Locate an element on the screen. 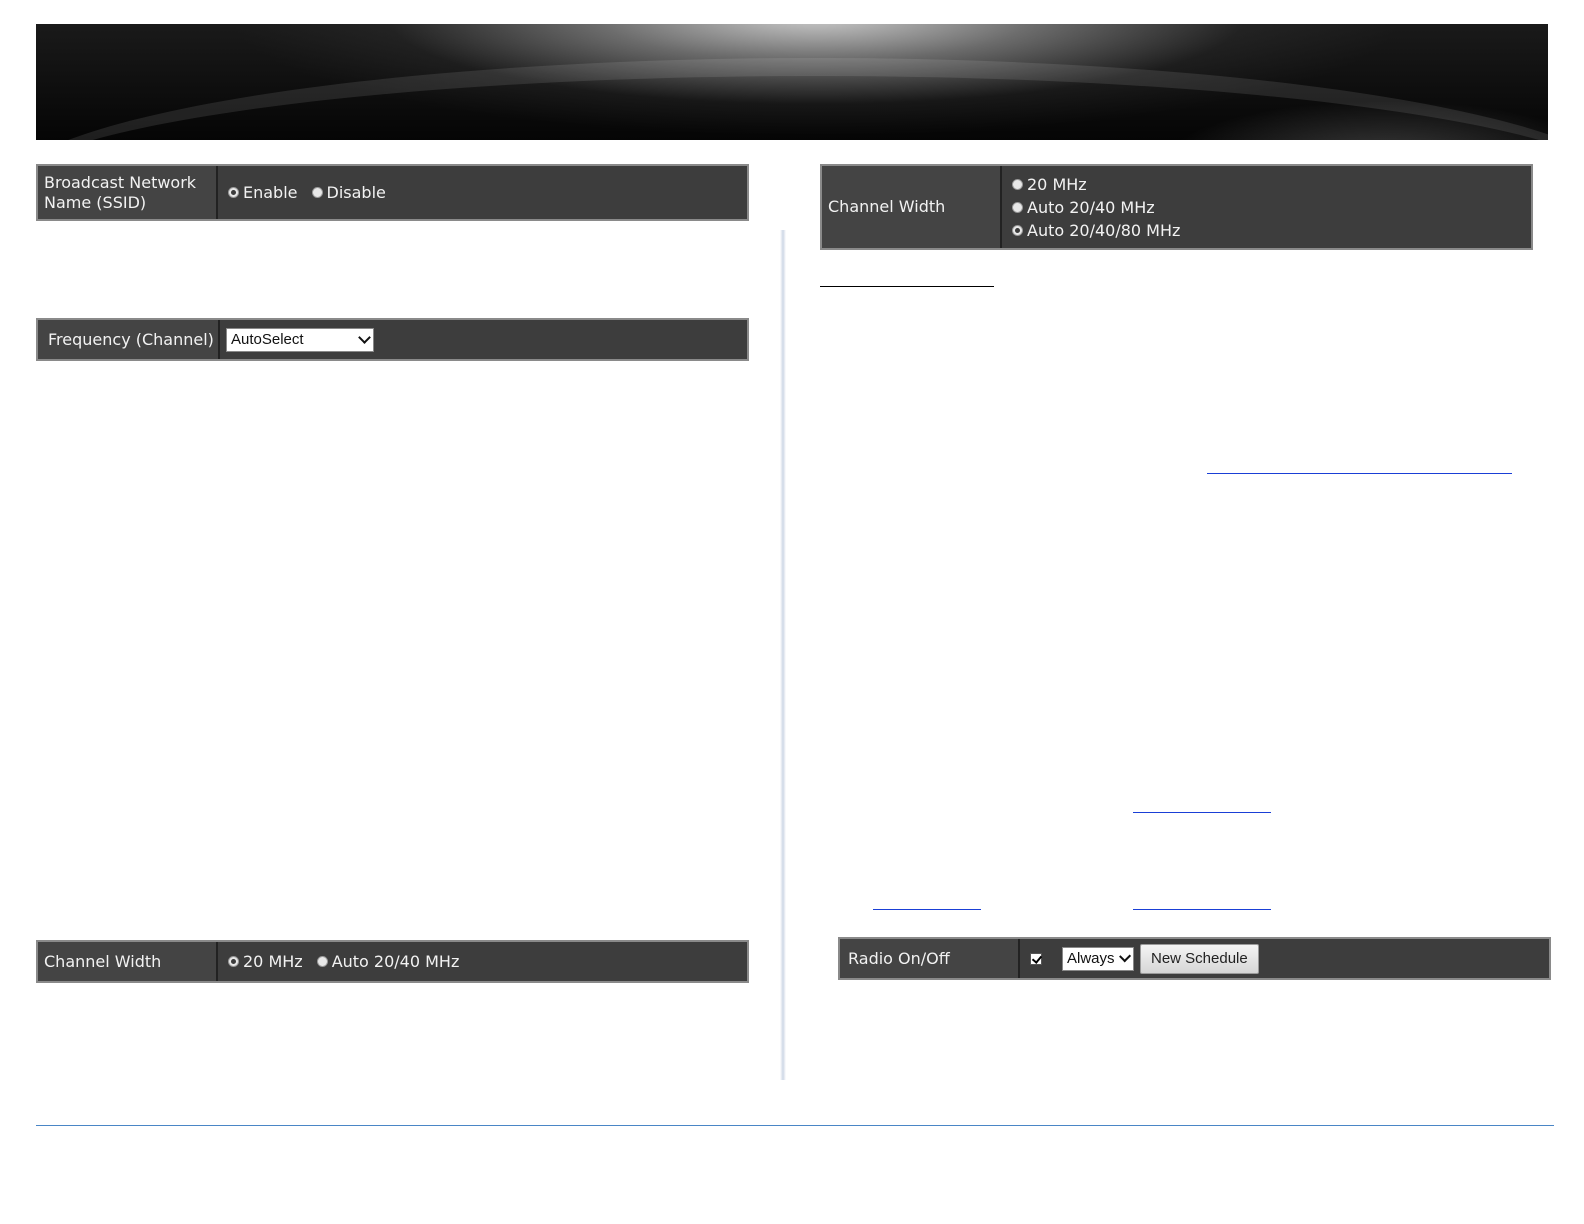 The height and width of the screenshot is (1224, 1584). ssid-disable-label: Disable is located at coordinates (356, 192).